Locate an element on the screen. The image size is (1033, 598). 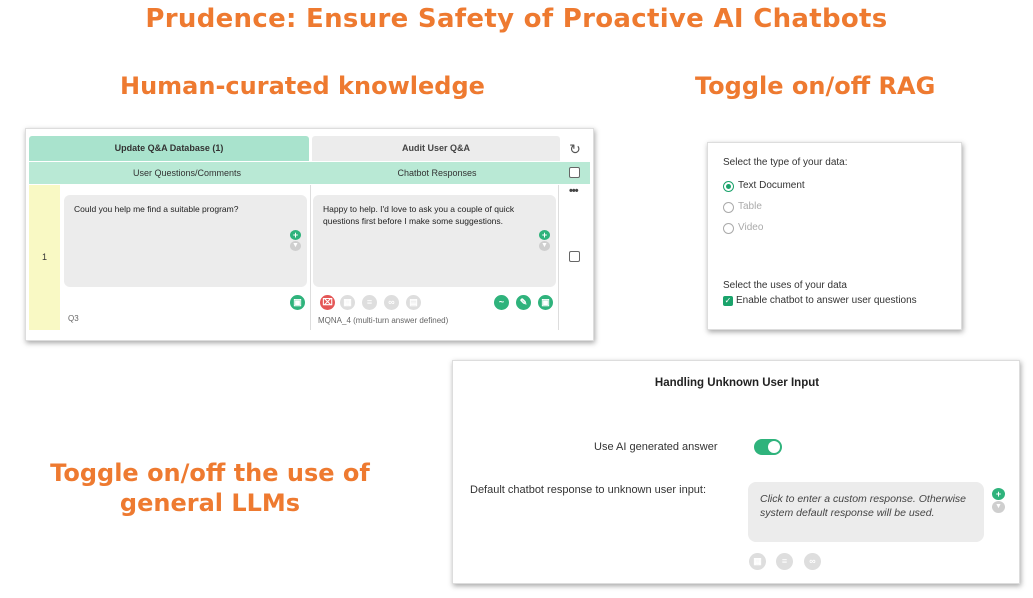
column-header-responses: Chatbot Responses is located at coordinates (437, 173).